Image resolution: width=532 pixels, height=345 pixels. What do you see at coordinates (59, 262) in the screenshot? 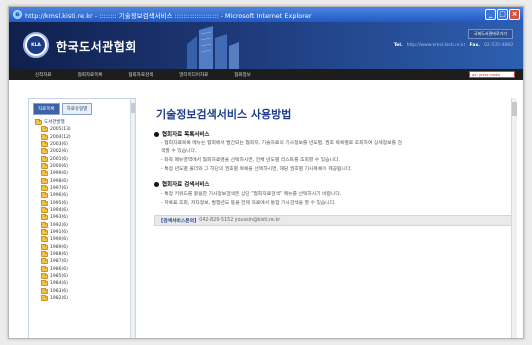
I see `tree-item-label: 1987(6)` at bounding box center [59, 262].